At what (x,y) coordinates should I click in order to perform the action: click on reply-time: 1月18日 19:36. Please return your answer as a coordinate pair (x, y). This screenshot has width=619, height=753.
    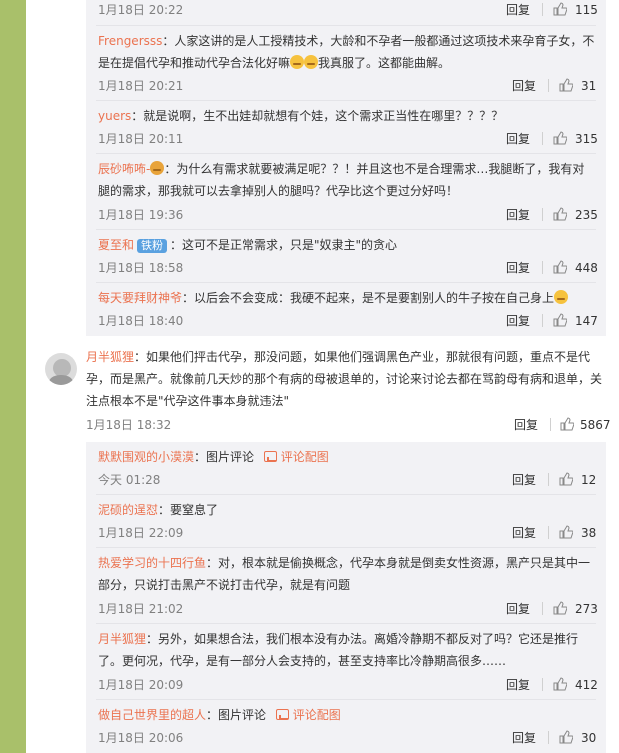
    Looking at the image, I should click on (141, 215).